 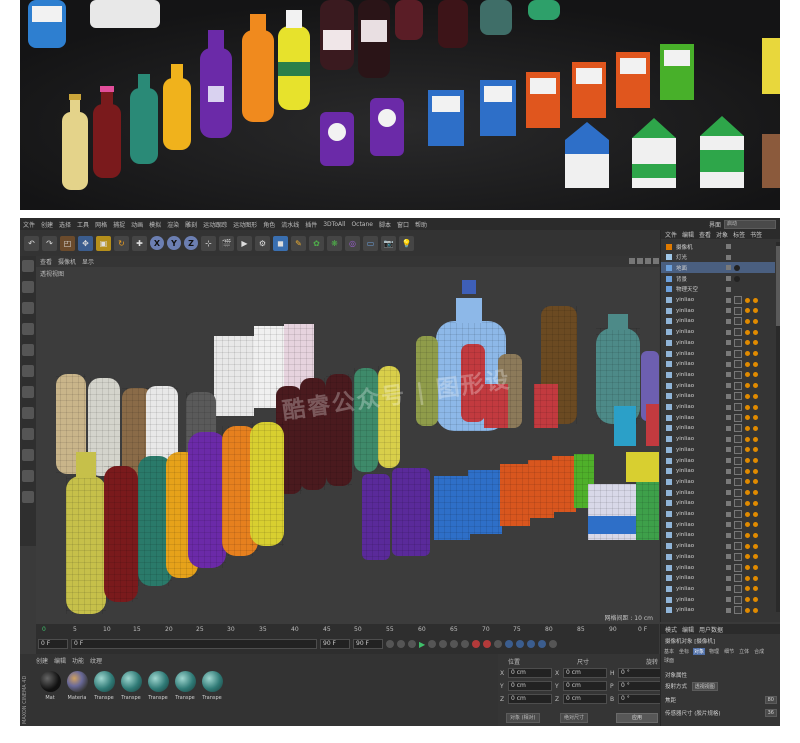 I want to click on menu-script: 脚本, so click(x=385, y=224).